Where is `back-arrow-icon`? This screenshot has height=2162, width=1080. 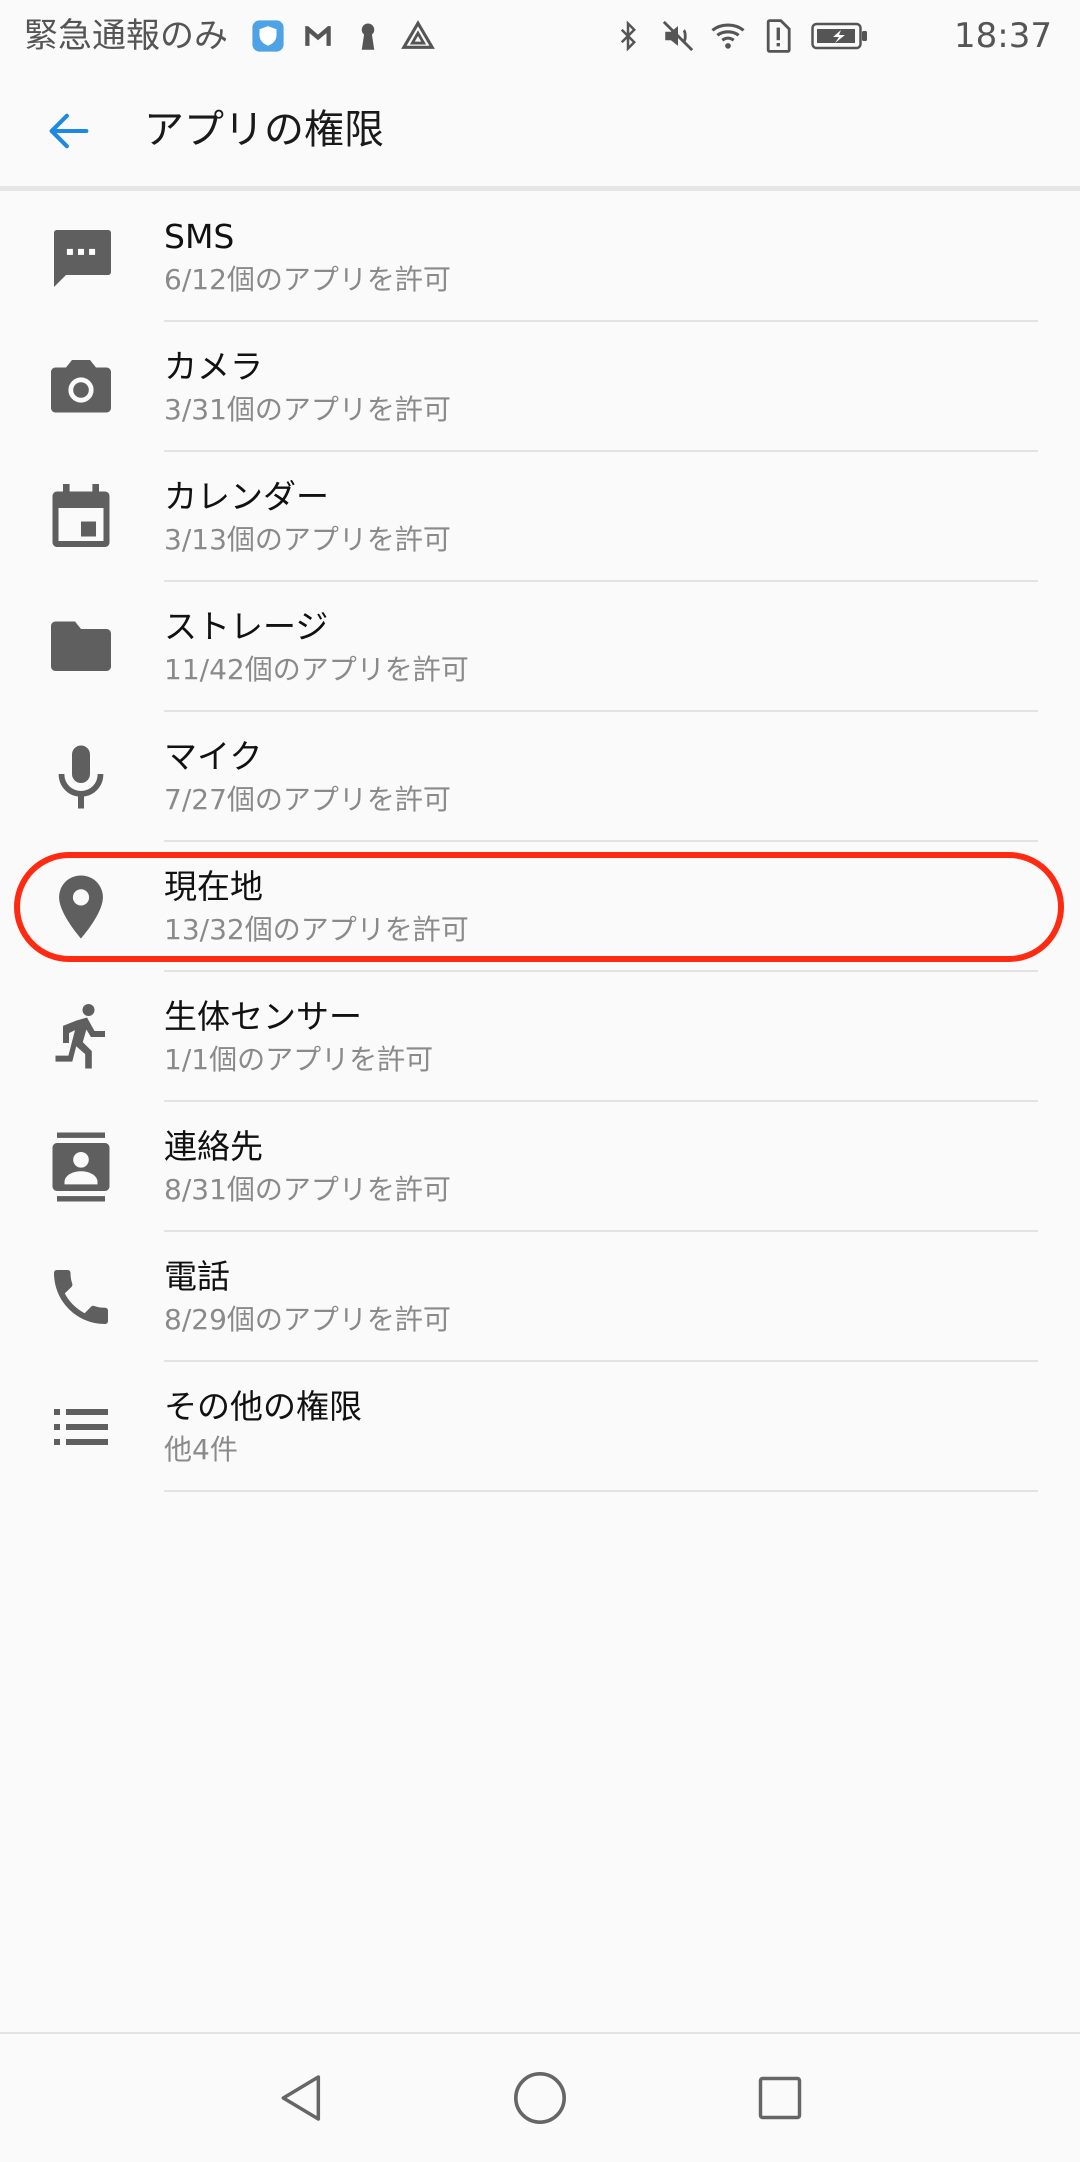
back-arrow-icon is located at coordinates (69, 131).